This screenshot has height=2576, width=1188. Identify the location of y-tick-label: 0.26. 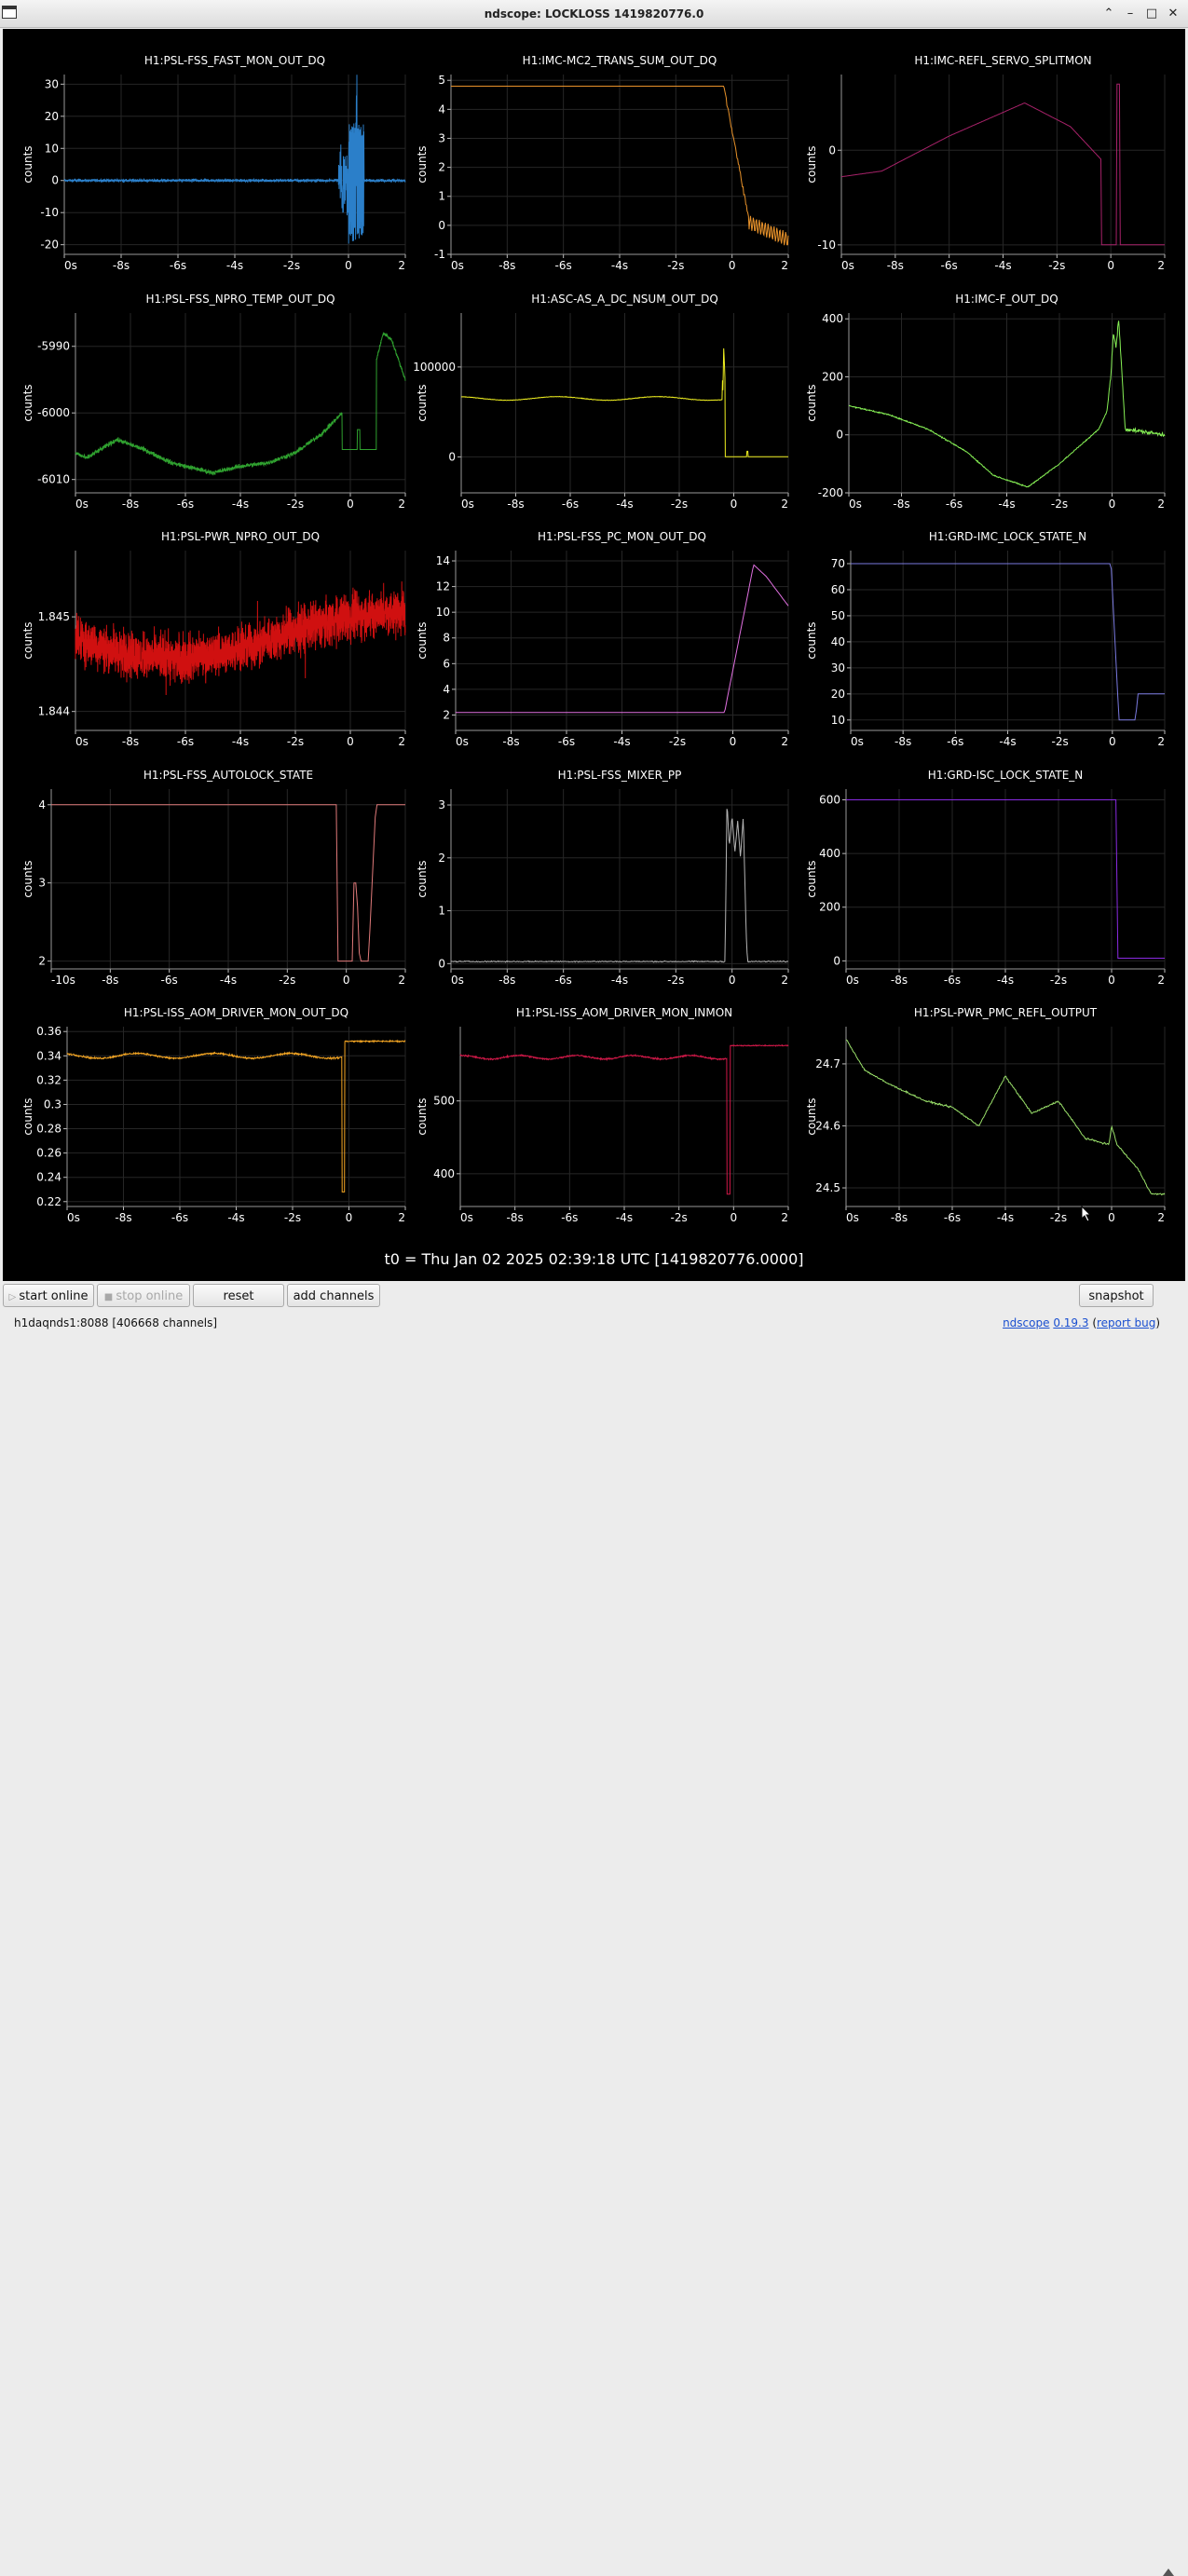
(49, 1153).